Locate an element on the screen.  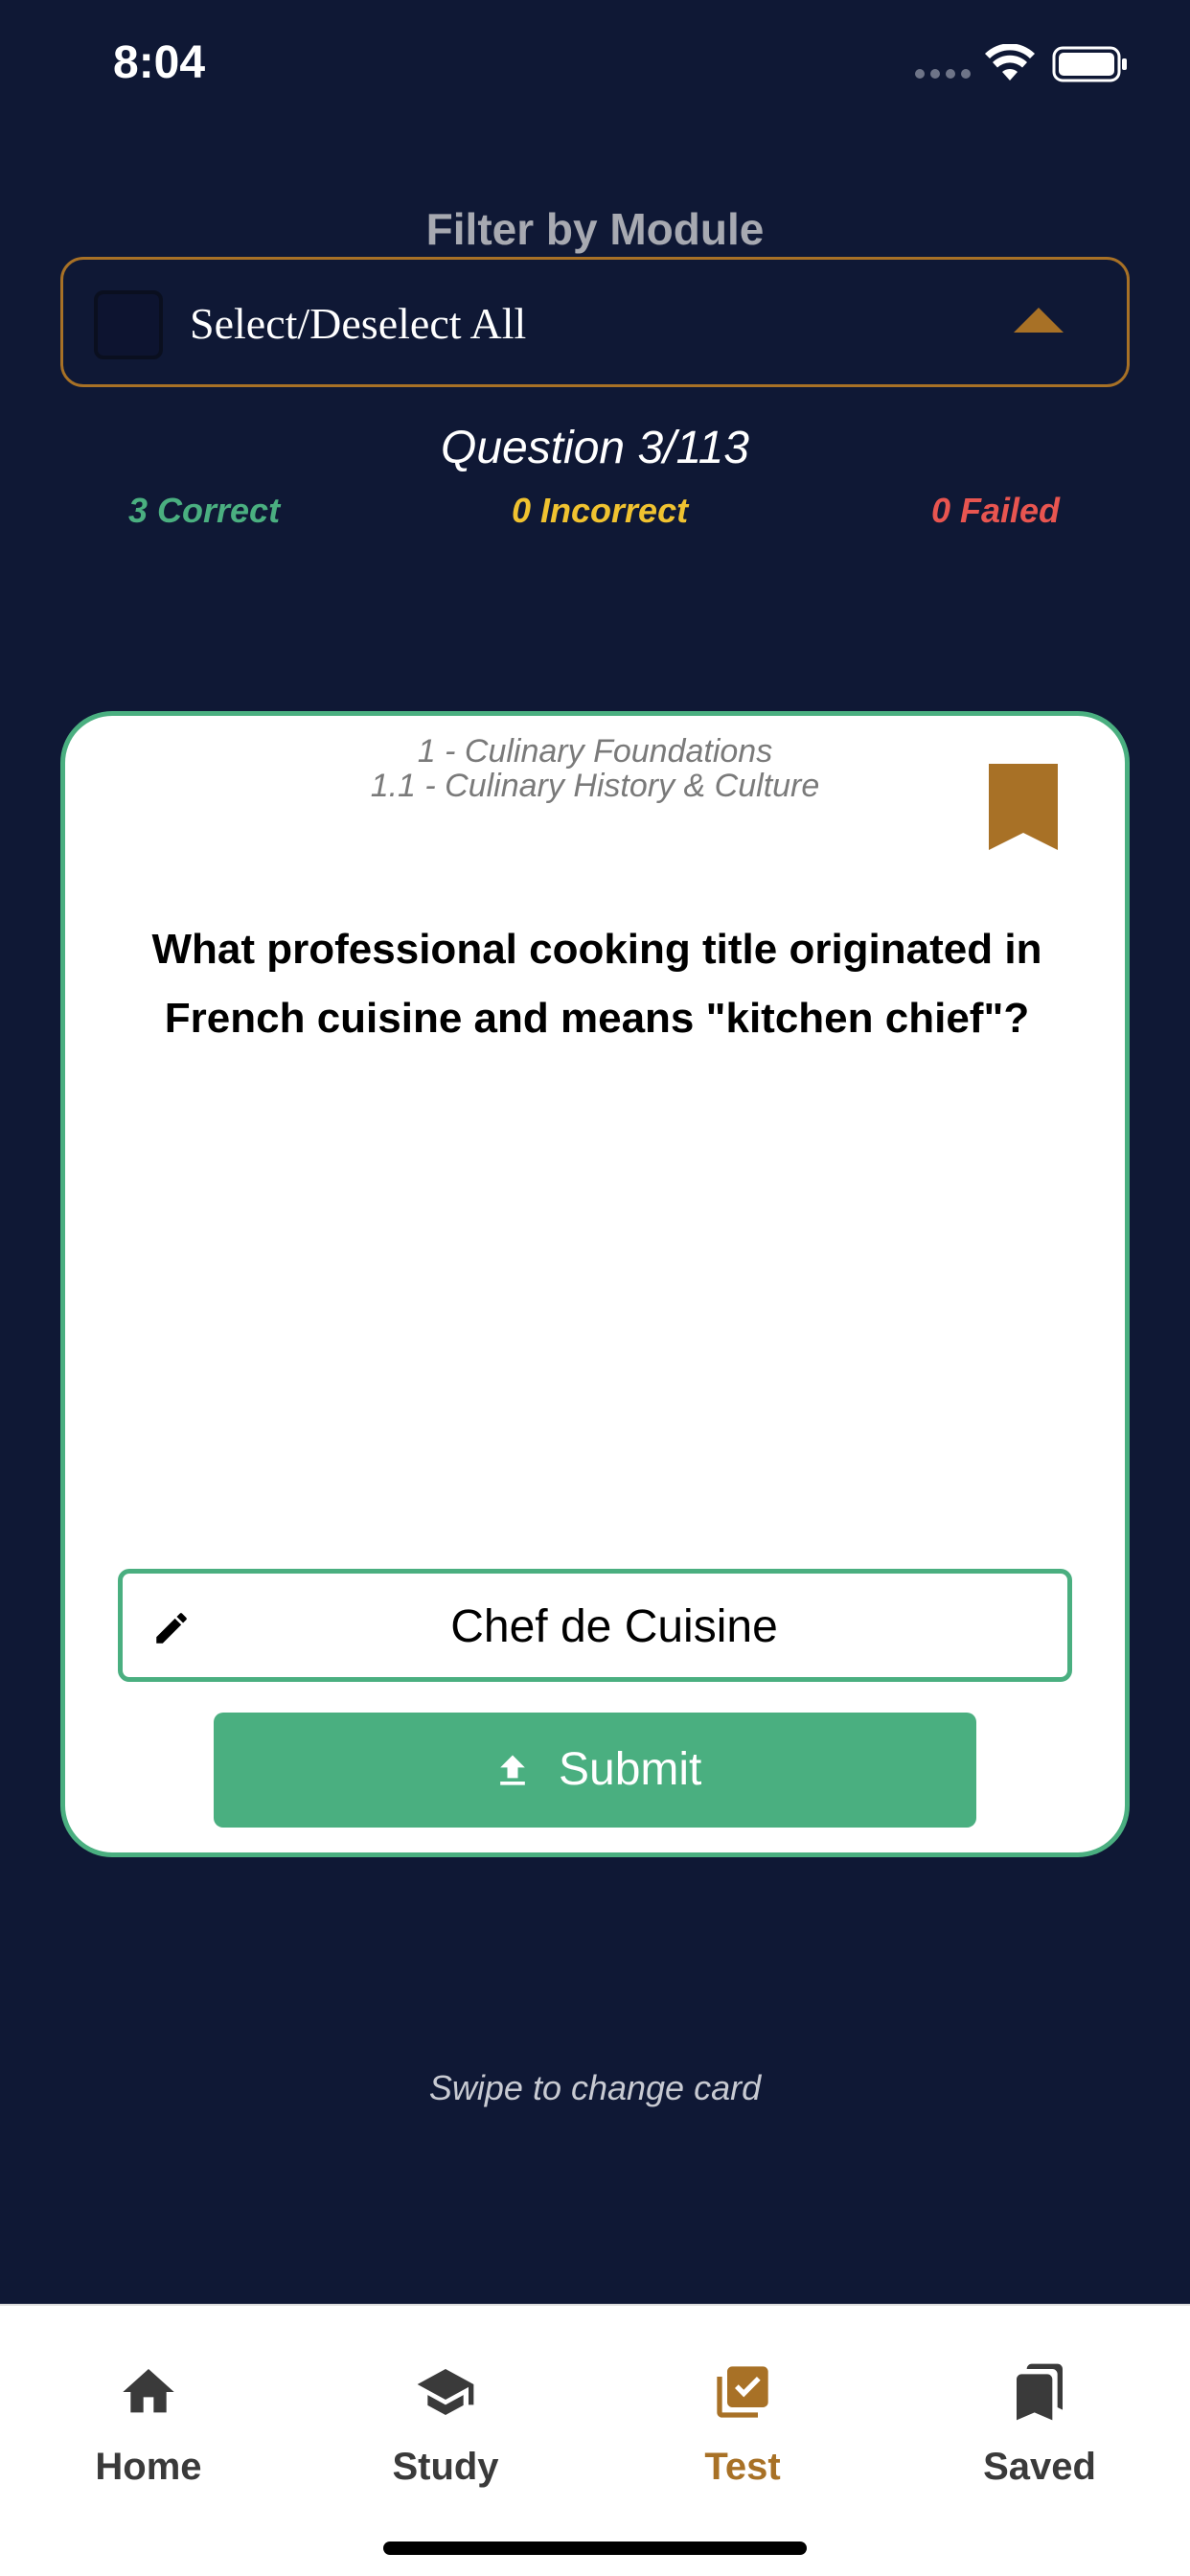
checked-box-icon is located at coordinates (743, 2392).